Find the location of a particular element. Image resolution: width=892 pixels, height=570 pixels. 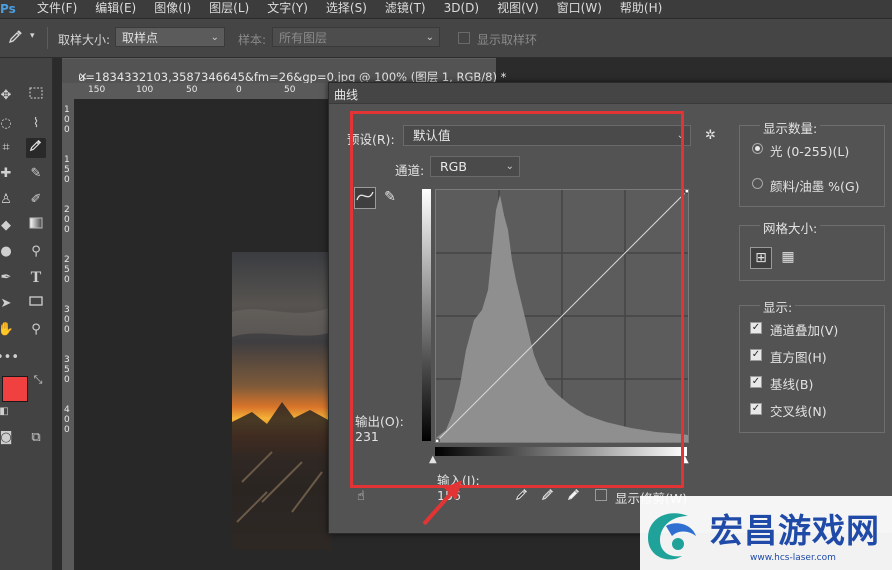

menu-item: 图像(I) is located at coordinates (172, 8).